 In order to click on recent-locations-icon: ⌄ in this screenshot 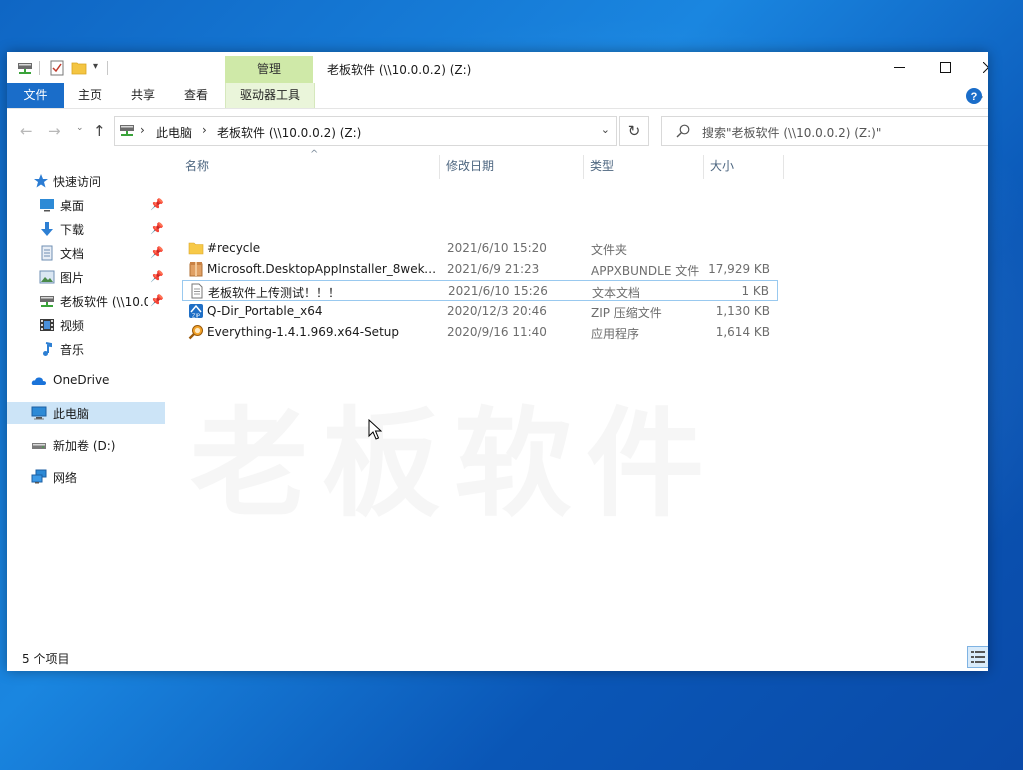, I will do `click(80, 128)`.